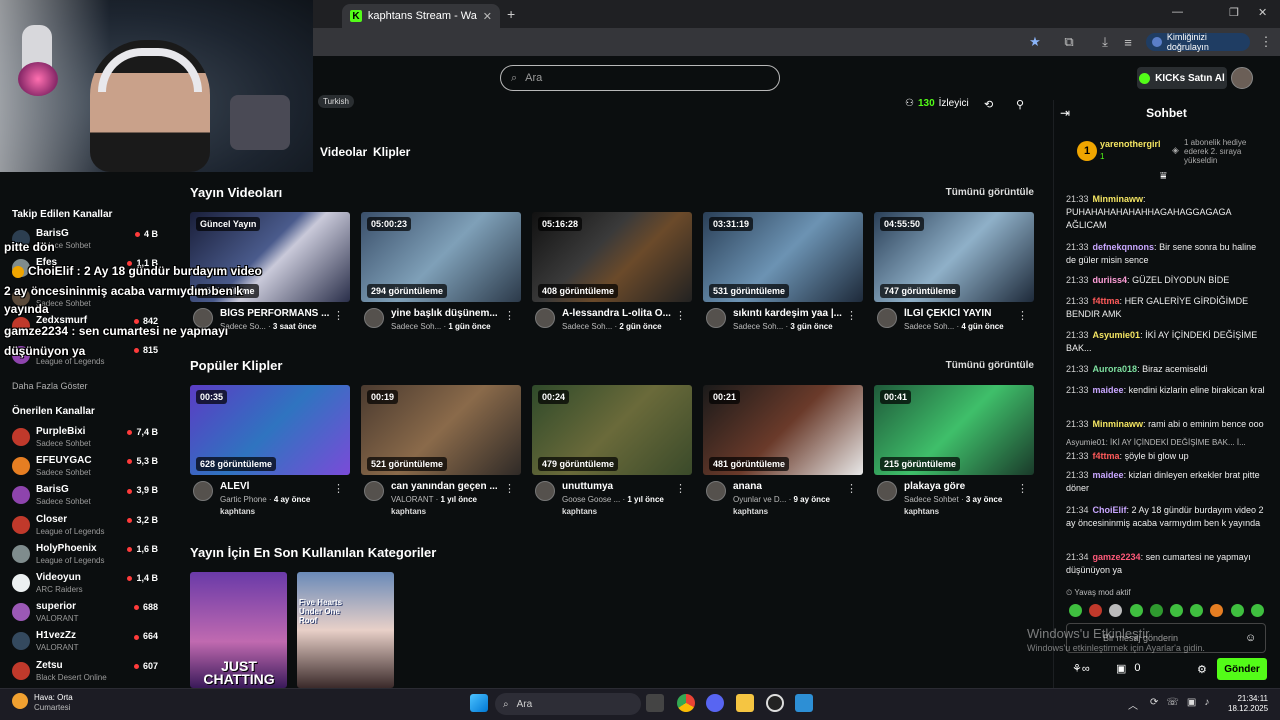 The width and height of the screenshot is (1280, 720). I want to click on clip-thumbnail: 00:35 628 görüntüleme, so click(270, 430).